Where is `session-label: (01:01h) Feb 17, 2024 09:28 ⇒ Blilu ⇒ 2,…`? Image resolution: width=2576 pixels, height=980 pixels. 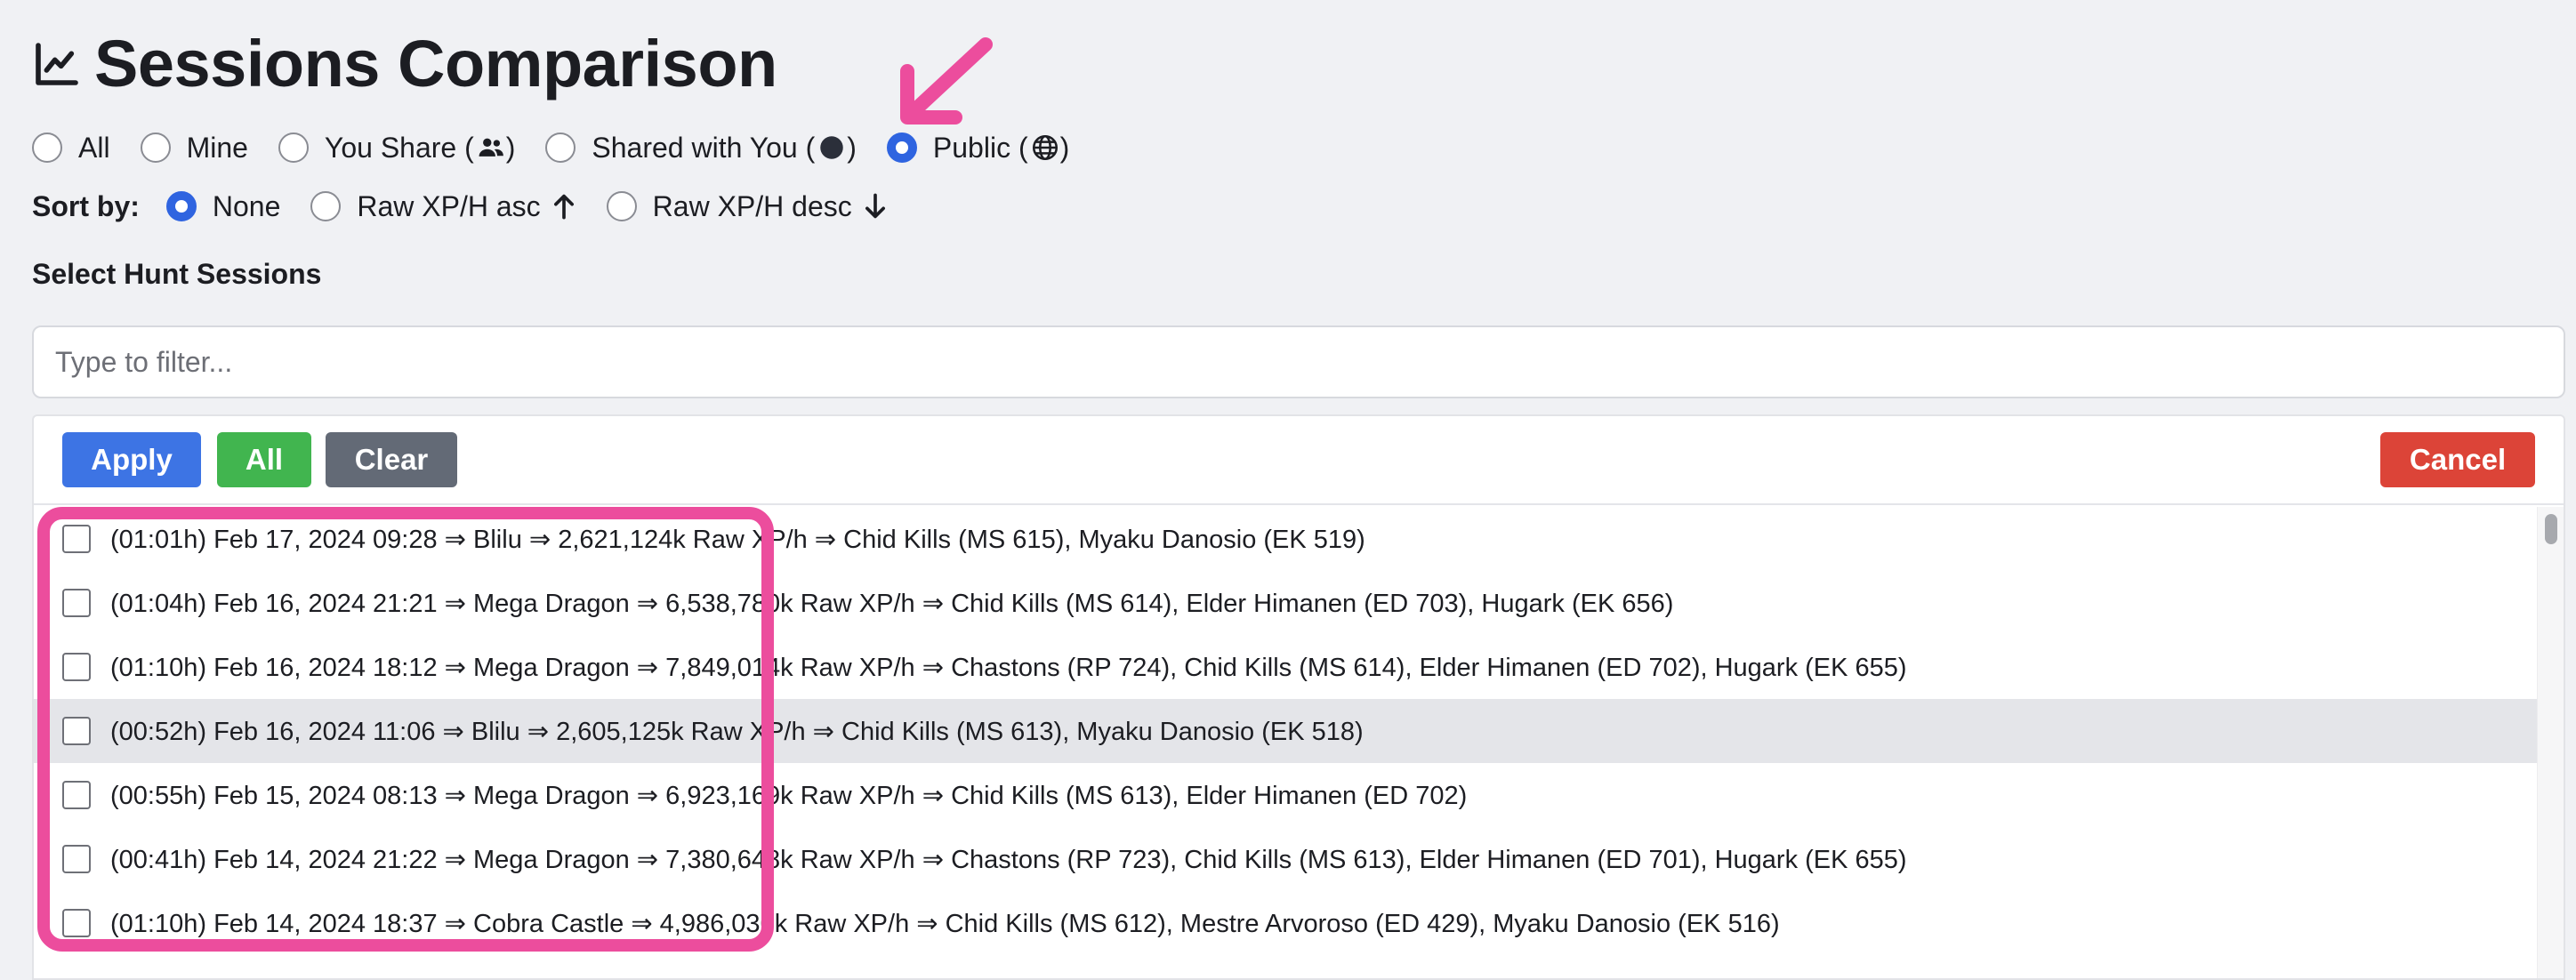
session-label: (01:01h) Feb 17, 2024 09:28 ⇒ Blilu ⇒ 2,… is located at coordinates (737, 539).